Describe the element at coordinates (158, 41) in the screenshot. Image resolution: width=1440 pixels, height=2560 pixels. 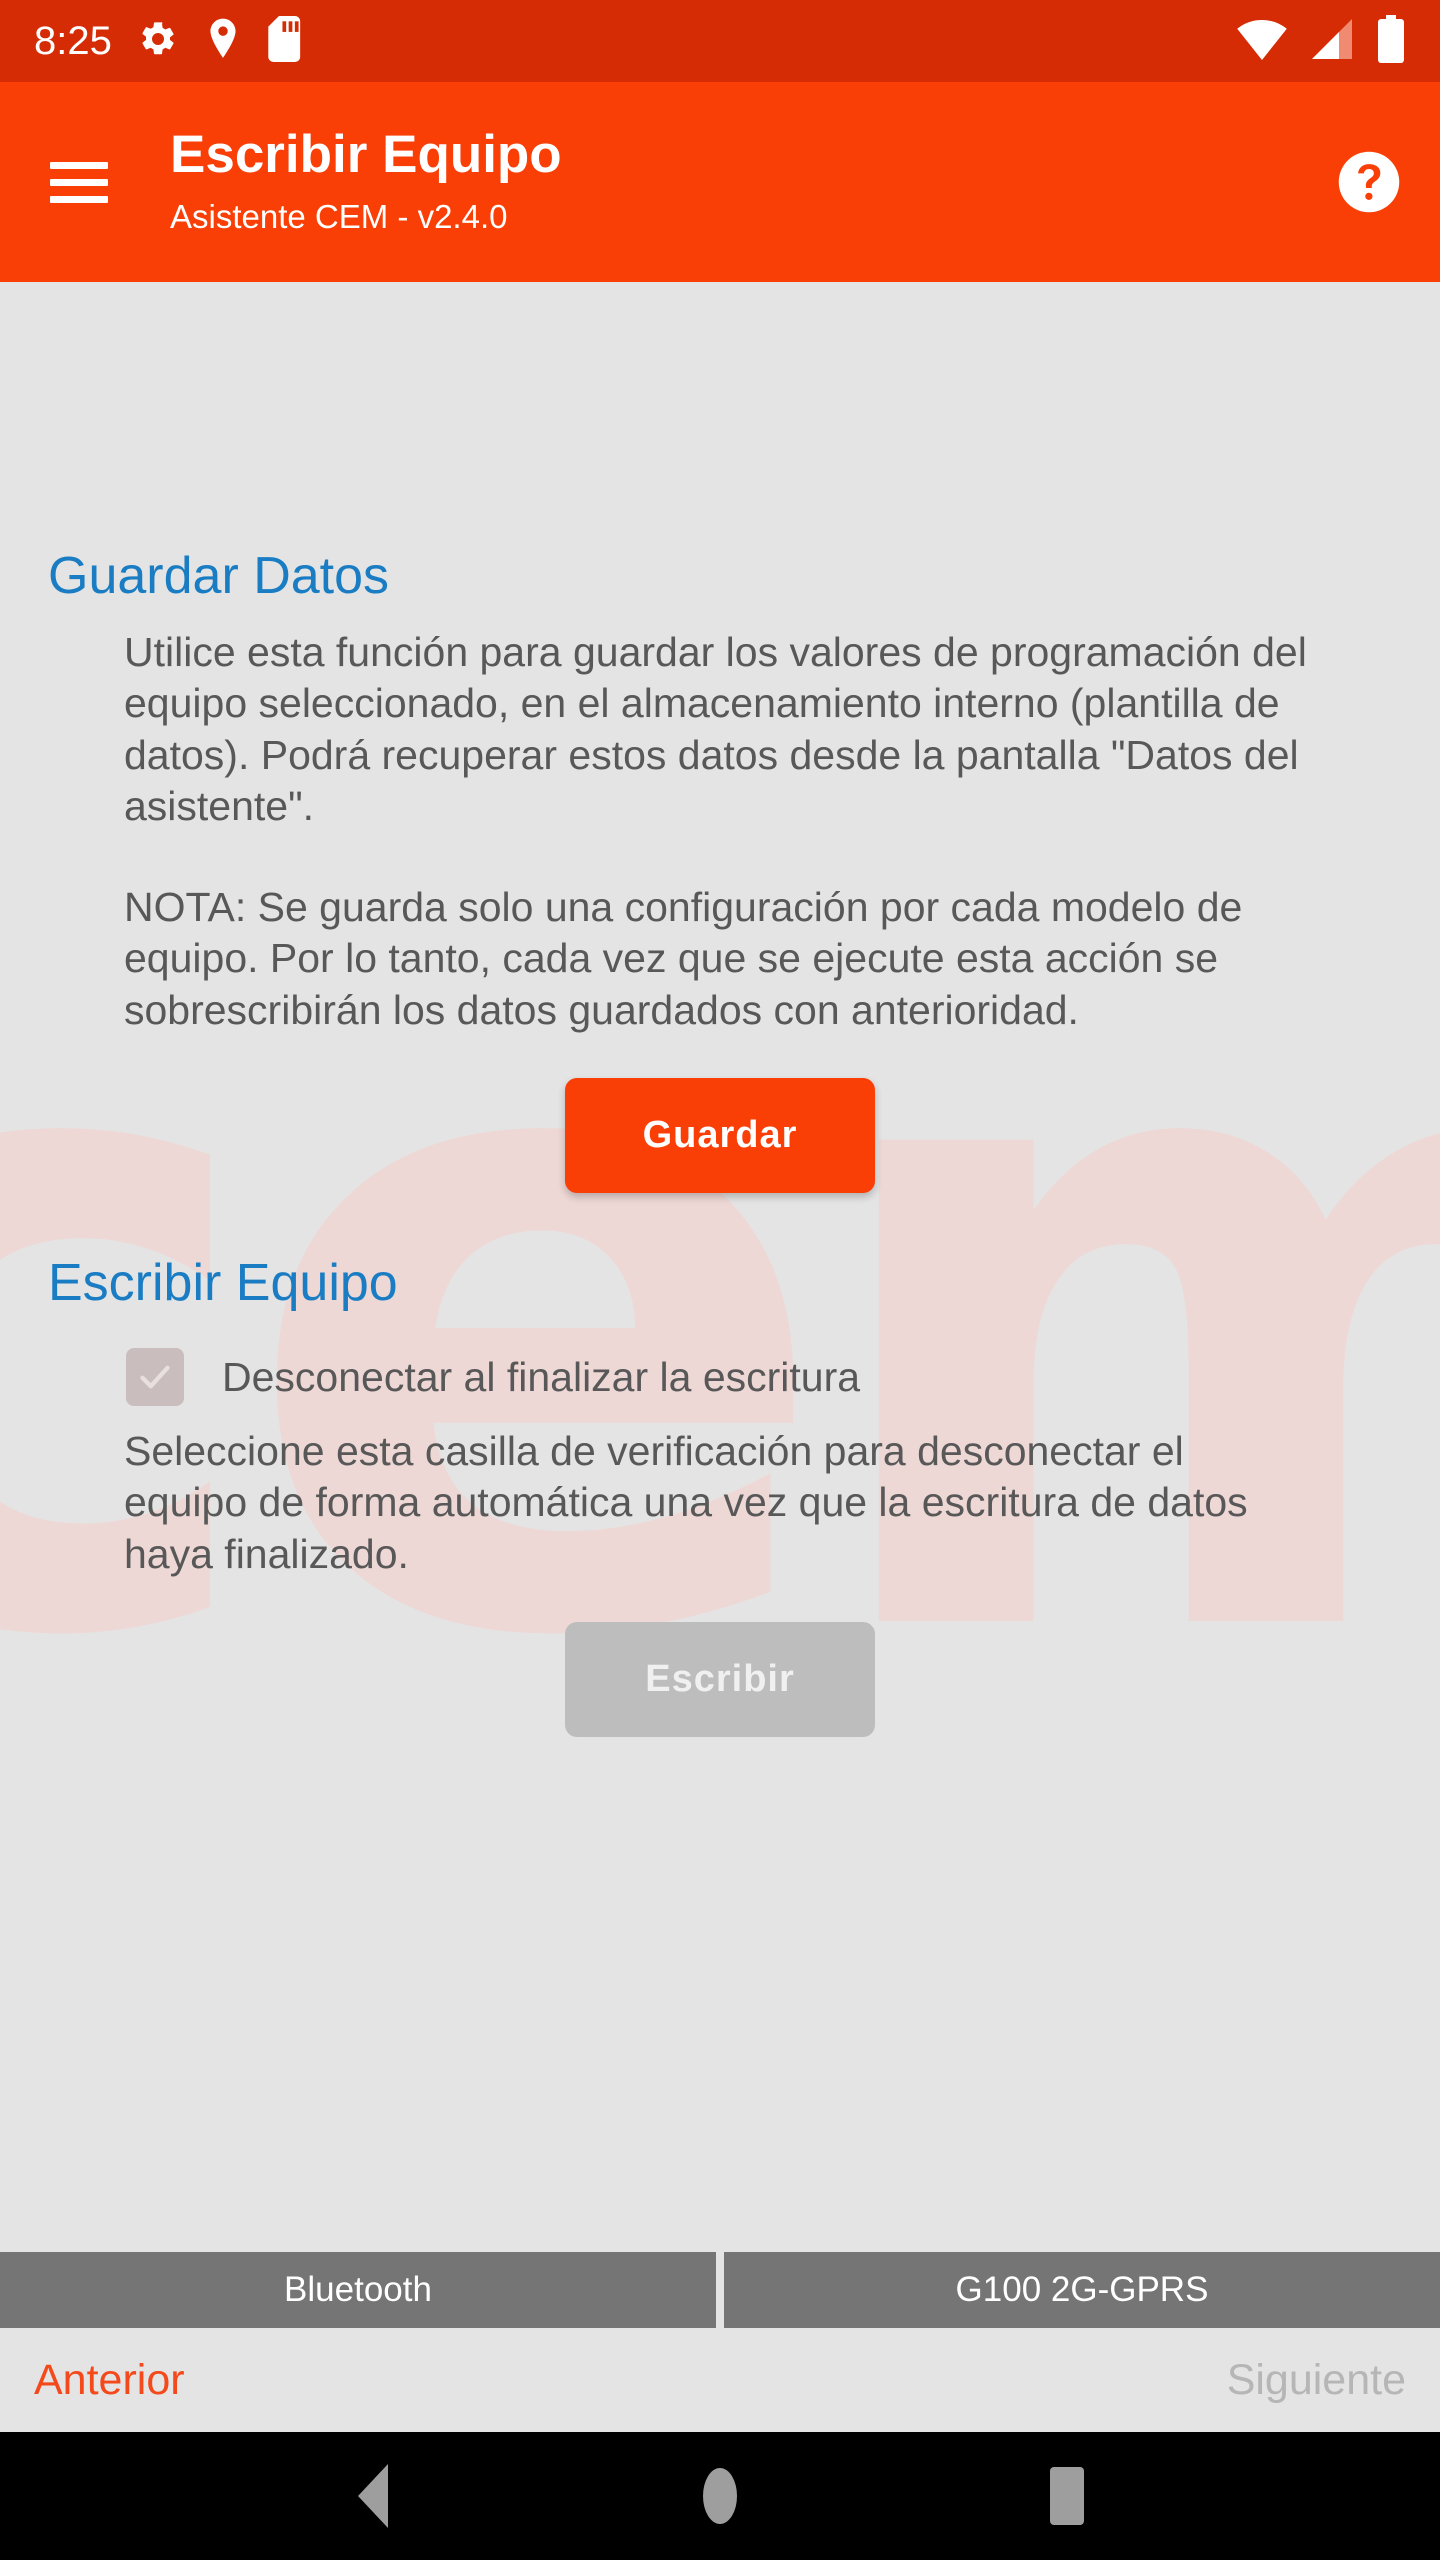
I see `gear-icon` at that location.